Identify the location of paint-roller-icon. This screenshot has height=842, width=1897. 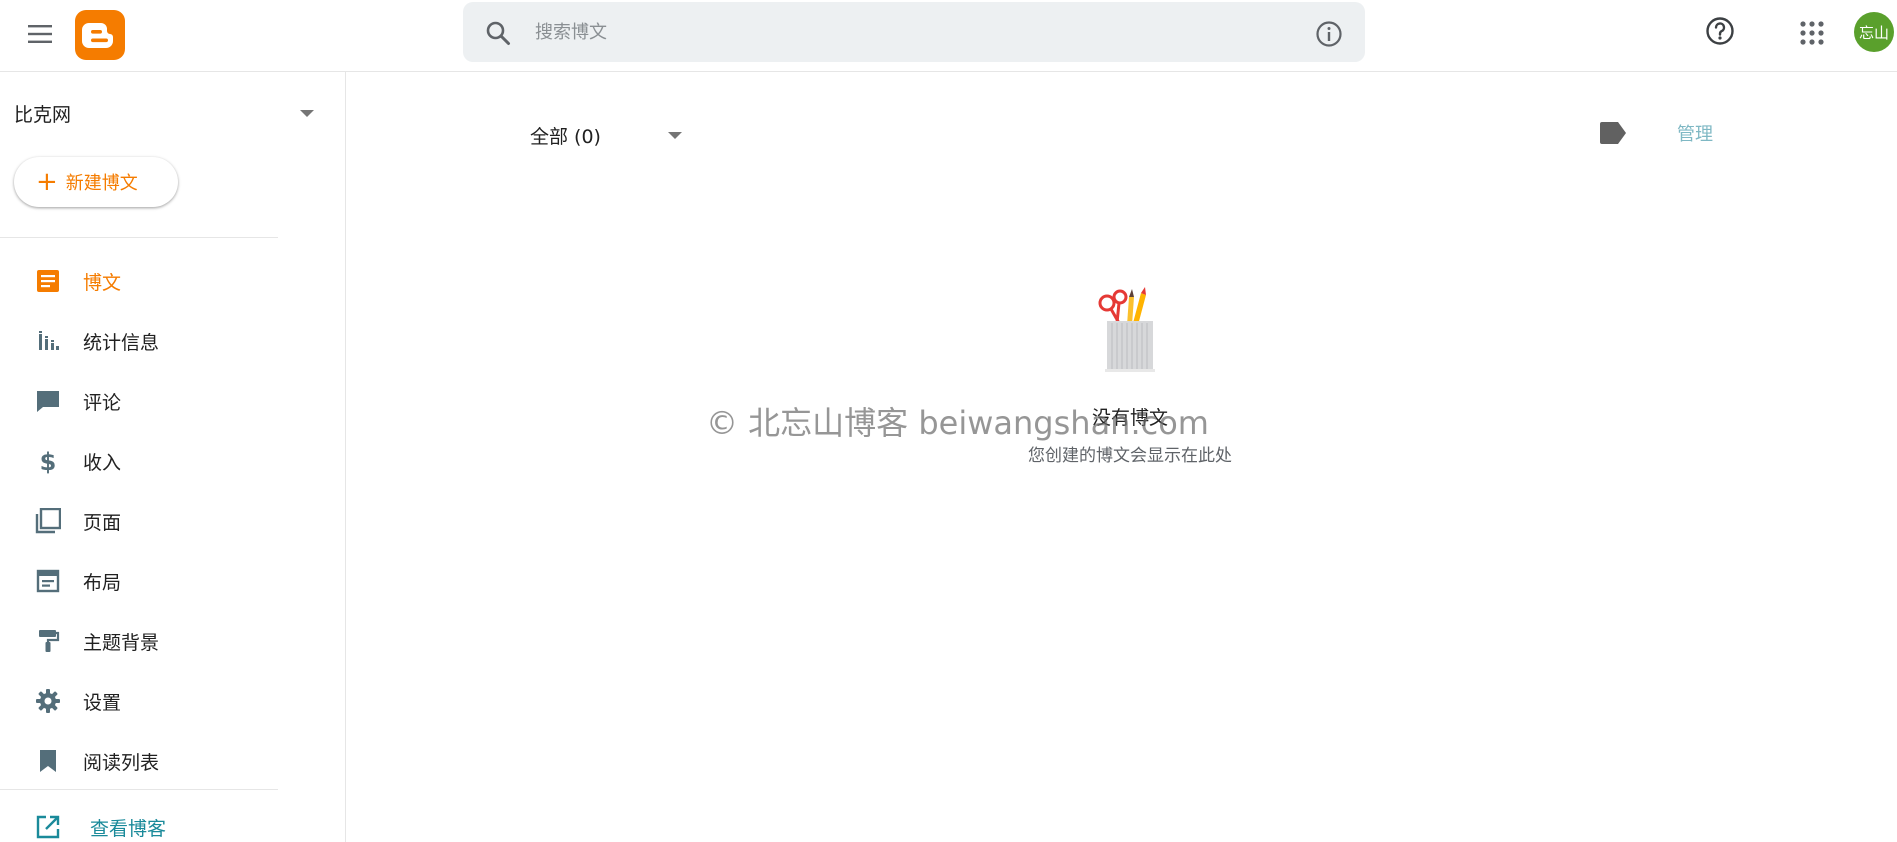
(48, 641).